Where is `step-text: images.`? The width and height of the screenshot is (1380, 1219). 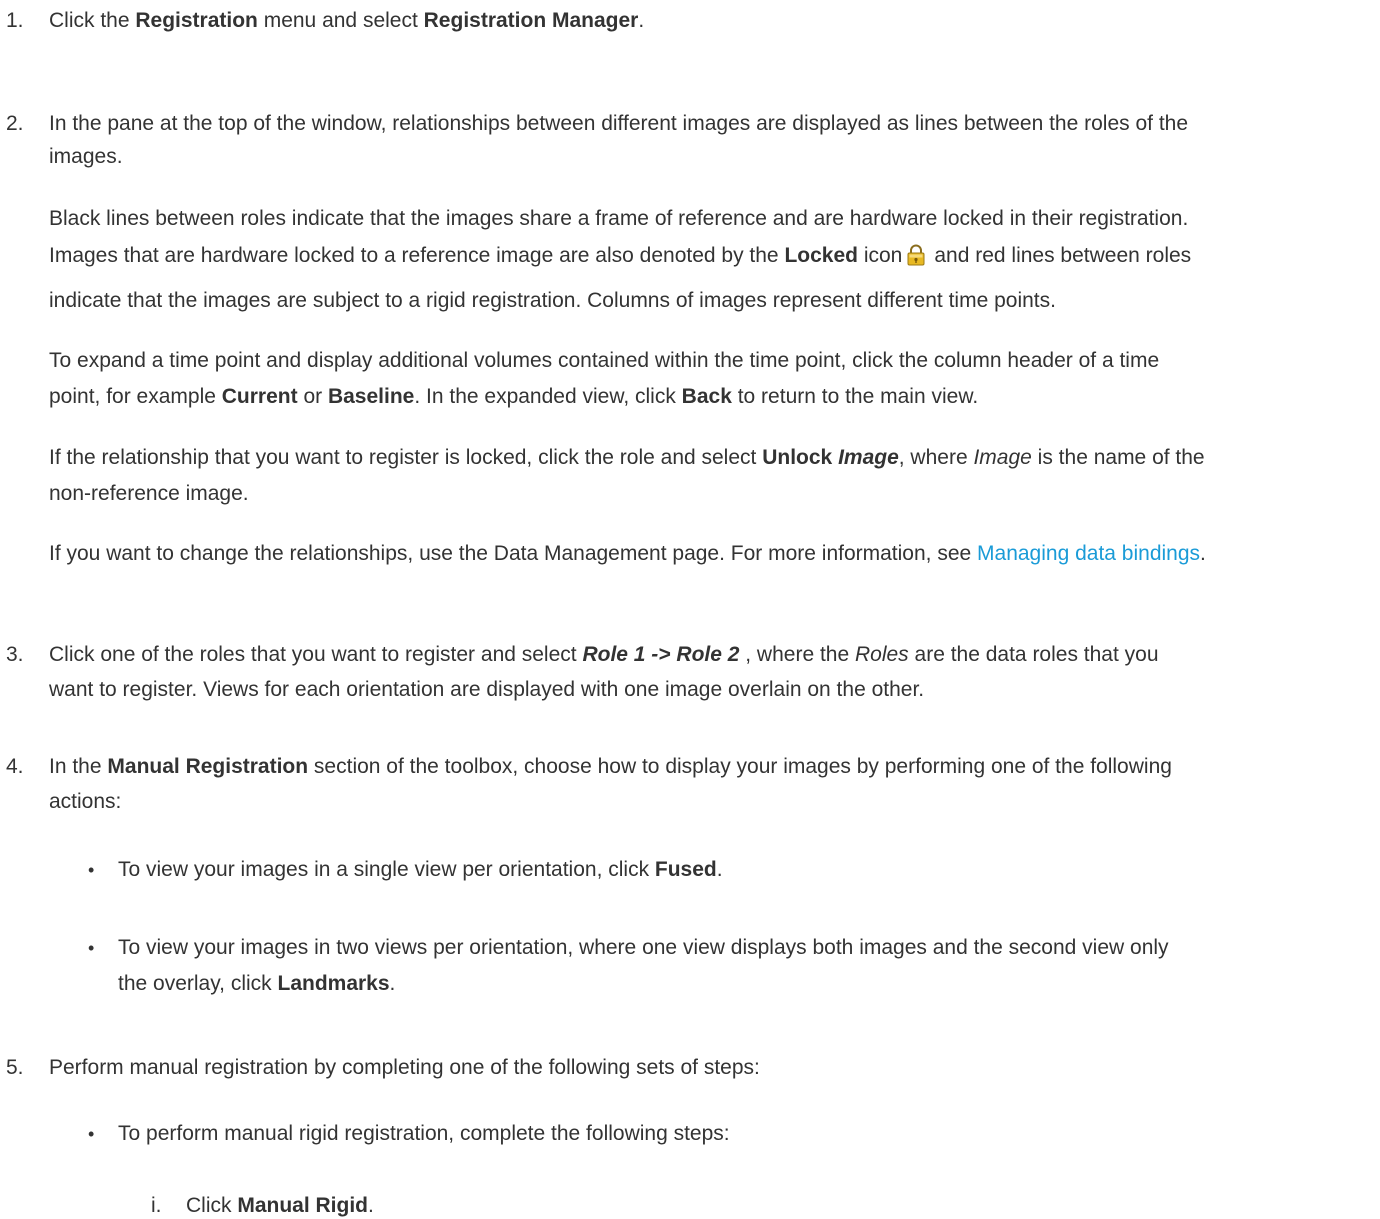
step-text: images. is located at coordinates (86, 156).